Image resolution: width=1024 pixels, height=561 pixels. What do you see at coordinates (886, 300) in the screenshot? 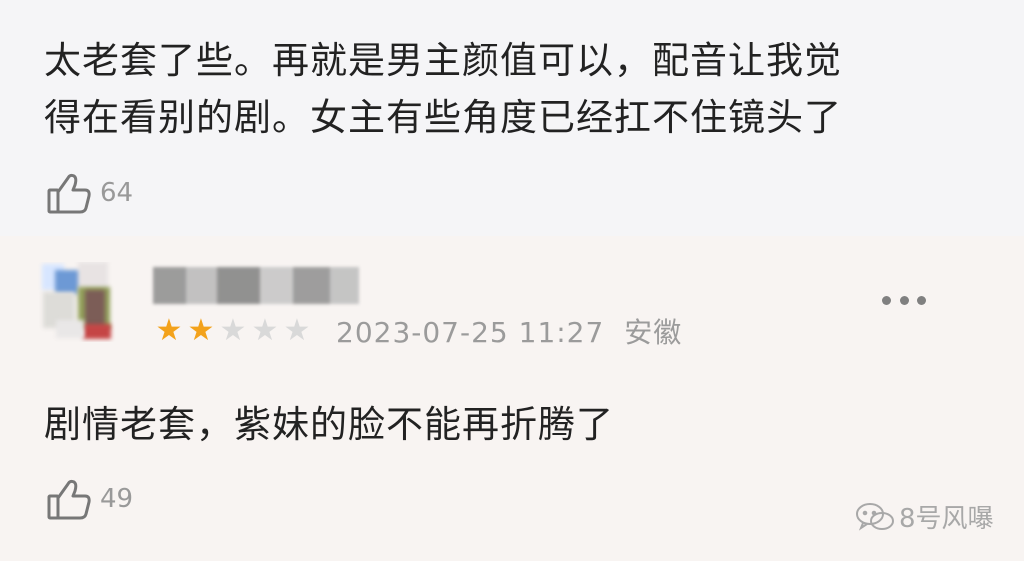
I see `more-horizontal-icon` at bounding box center [886, 300].